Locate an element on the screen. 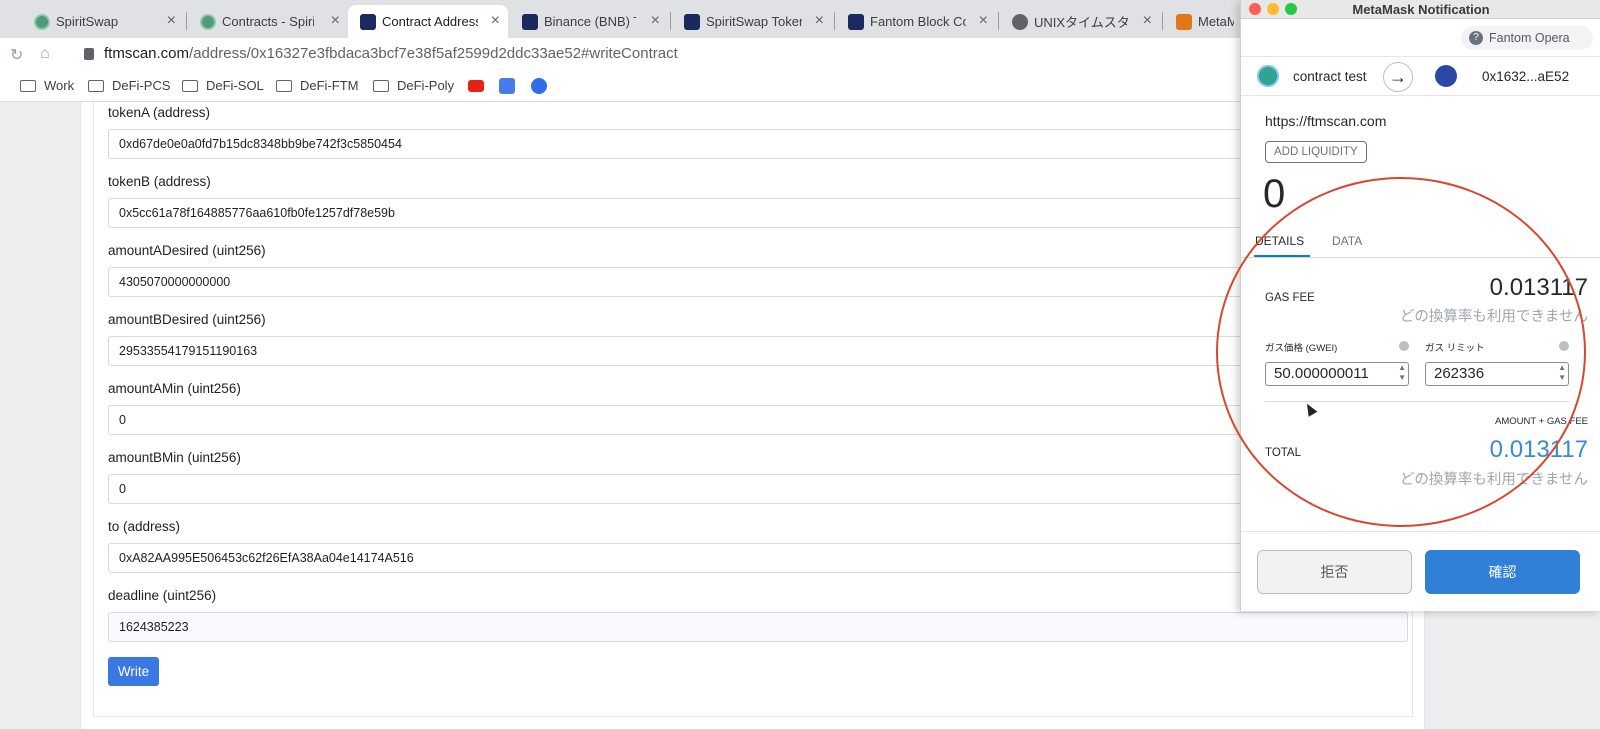 This screenshot has width=1600, height=729. bookmark-label: Work is located at coordinates (59, 85).